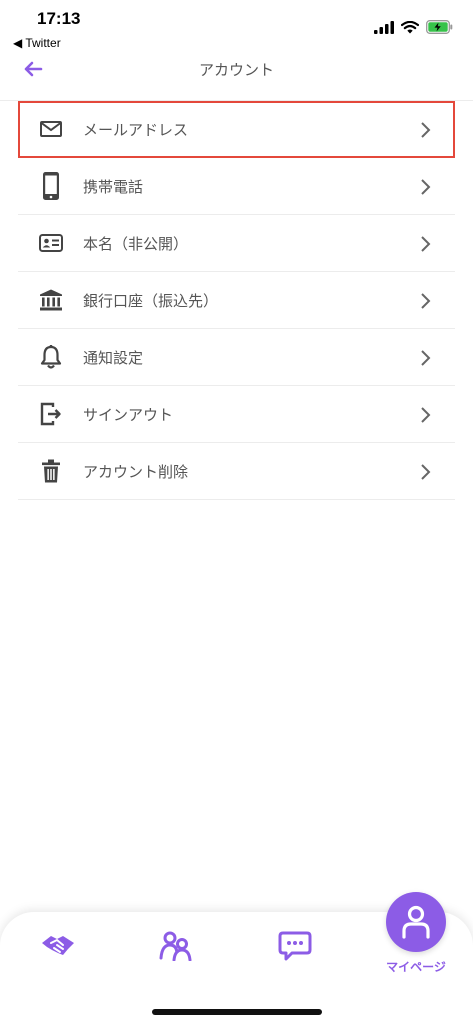 This screenshot has width=473, height=1024. Describe the element at coordinates (51, 414) in the screenshot. I see `sign-out-icon` at that location.